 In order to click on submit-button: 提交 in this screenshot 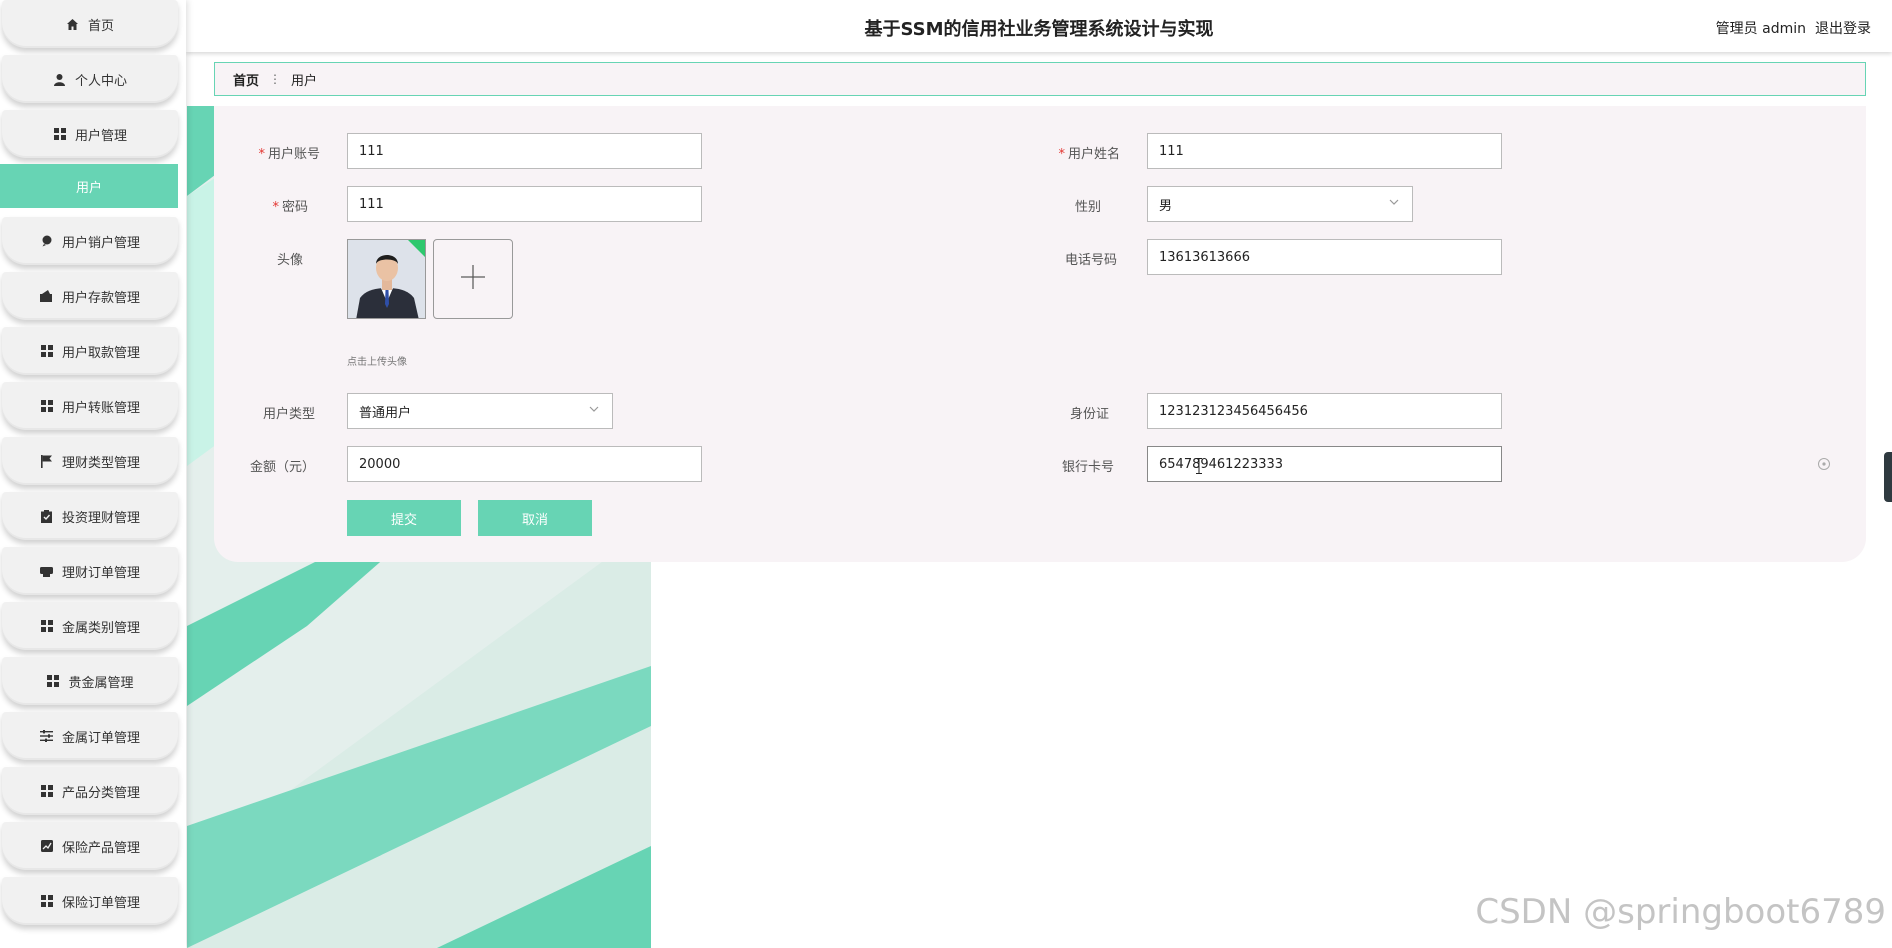, I will do `click(404, 518)`.